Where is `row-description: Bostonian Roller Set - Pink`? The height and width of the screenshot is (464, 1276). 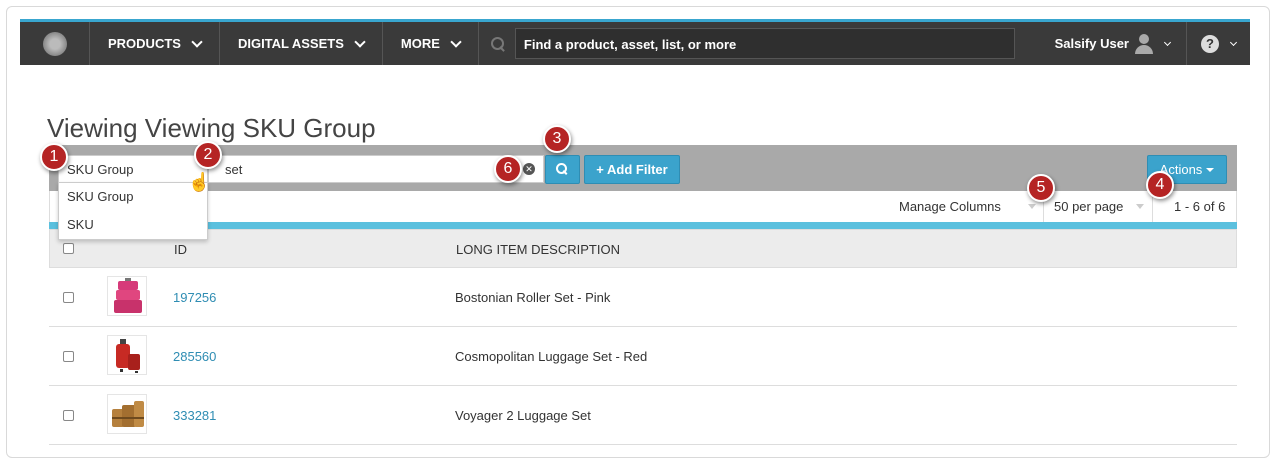
row-description: Bostonian Roller Set - Pink is located at coordinates (533, 297).